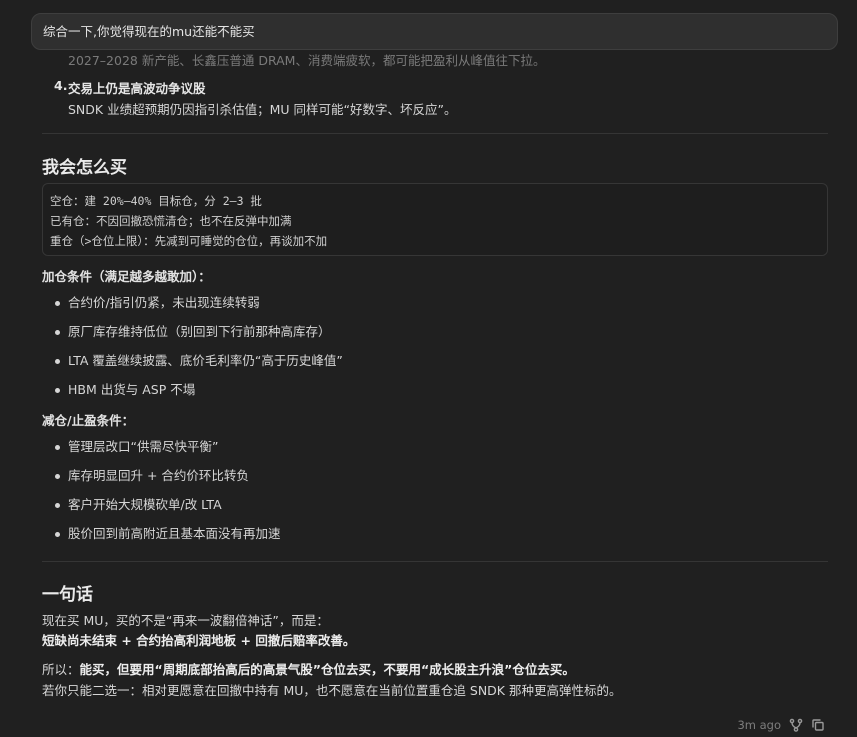 The image size is (857, 737). Describe the element at coordinates (189, 241) in the screenshot. I see `code-line: 重仓（>仓位上限）：先减到可睡觉的仓位，再谈加不加` at that location.